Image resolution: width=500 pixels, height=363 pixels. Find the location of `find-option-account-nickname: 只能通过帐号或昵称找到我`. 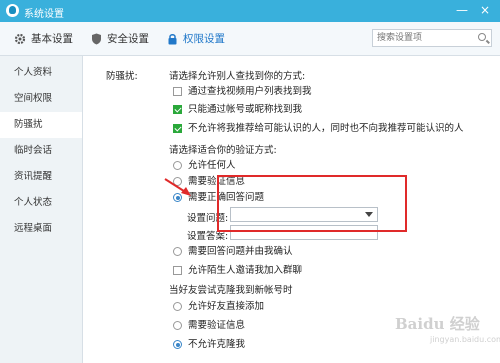

find-option-account-nickname: 只能通过帐号或昵称找到我 is located at coordinates (237, 108).